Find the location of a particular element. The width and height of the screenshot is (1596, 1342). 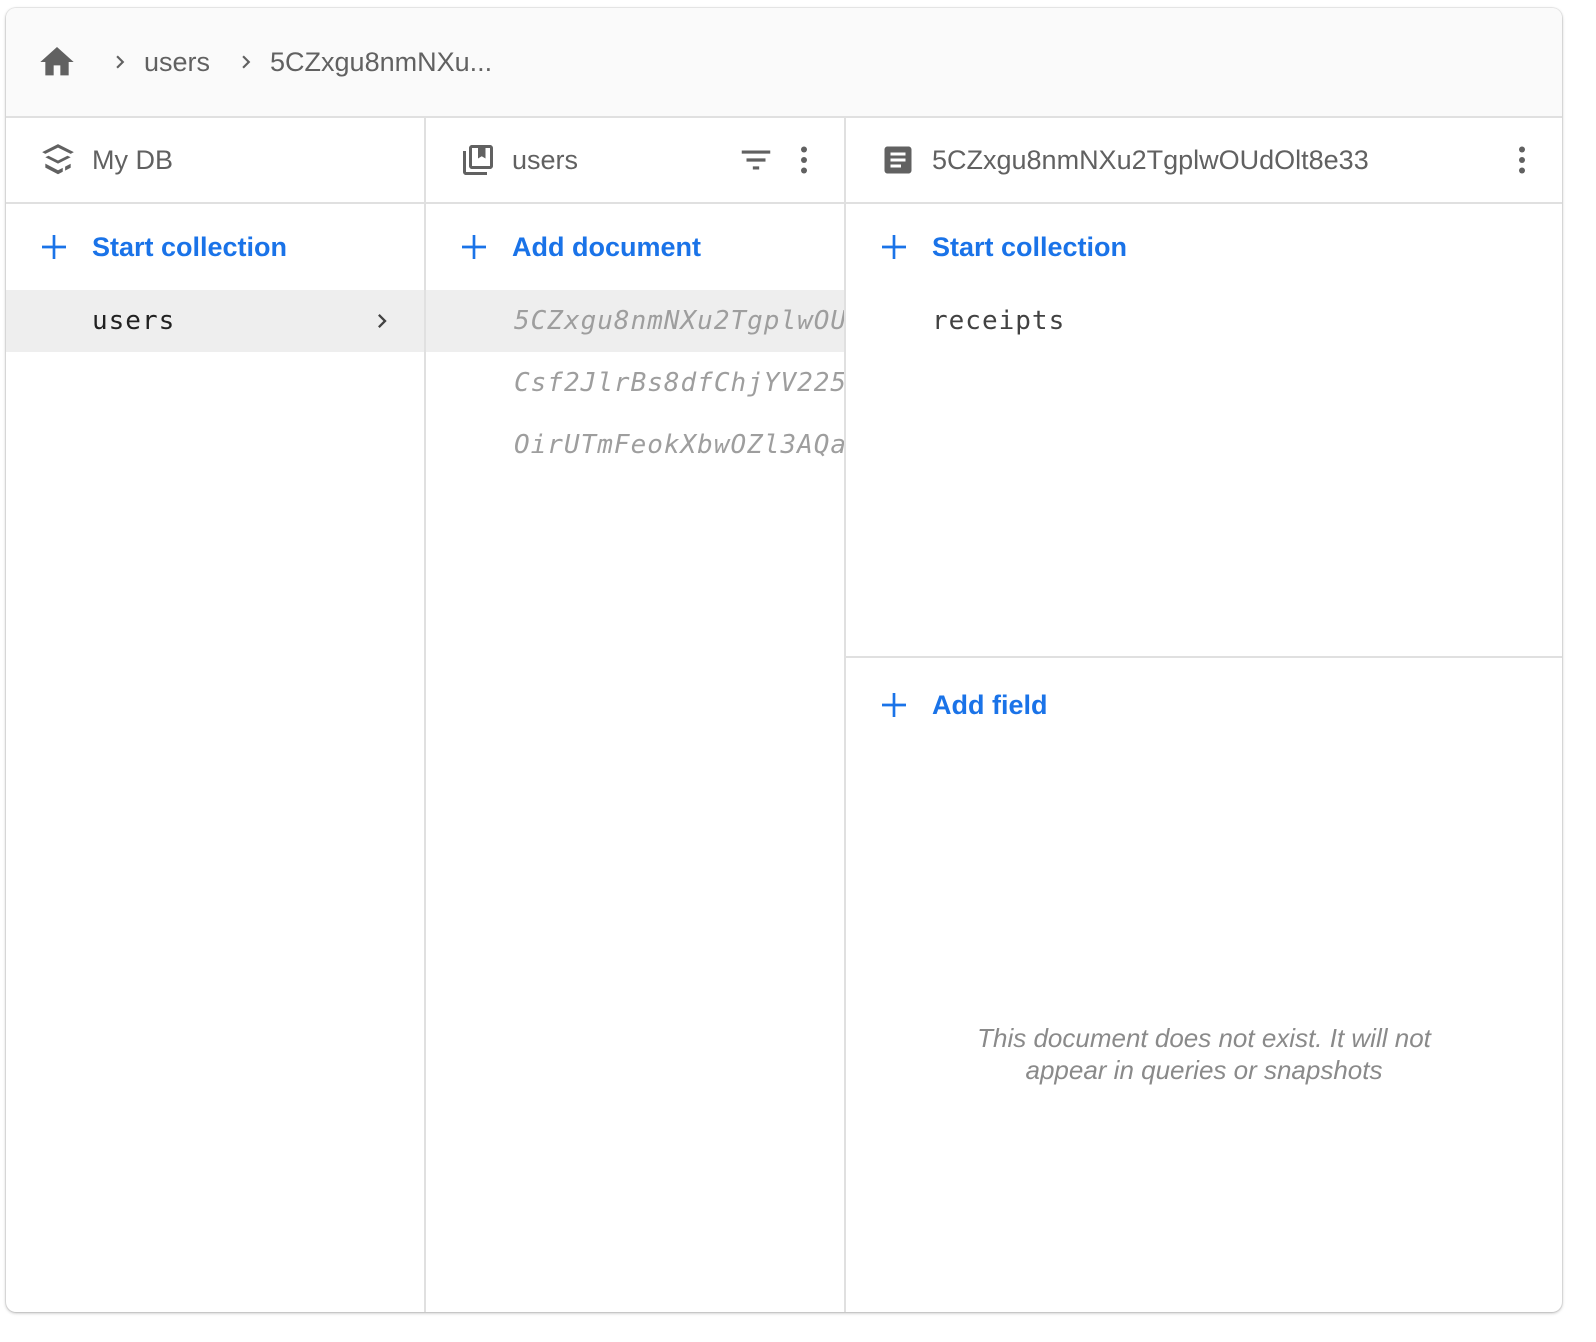

add-document-button: Add document is located at coordinates (635, 247).